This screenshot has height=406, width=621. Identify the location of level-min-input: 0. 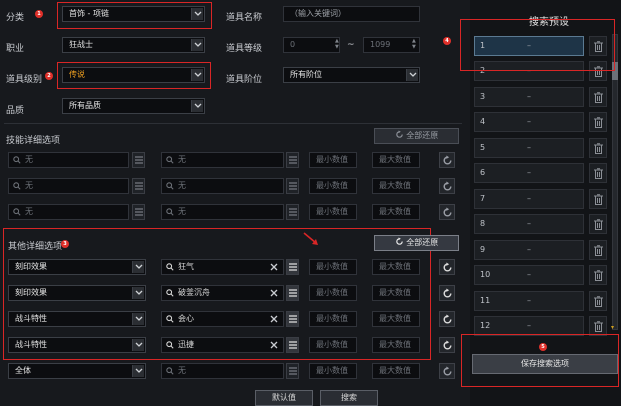
(311, 45).